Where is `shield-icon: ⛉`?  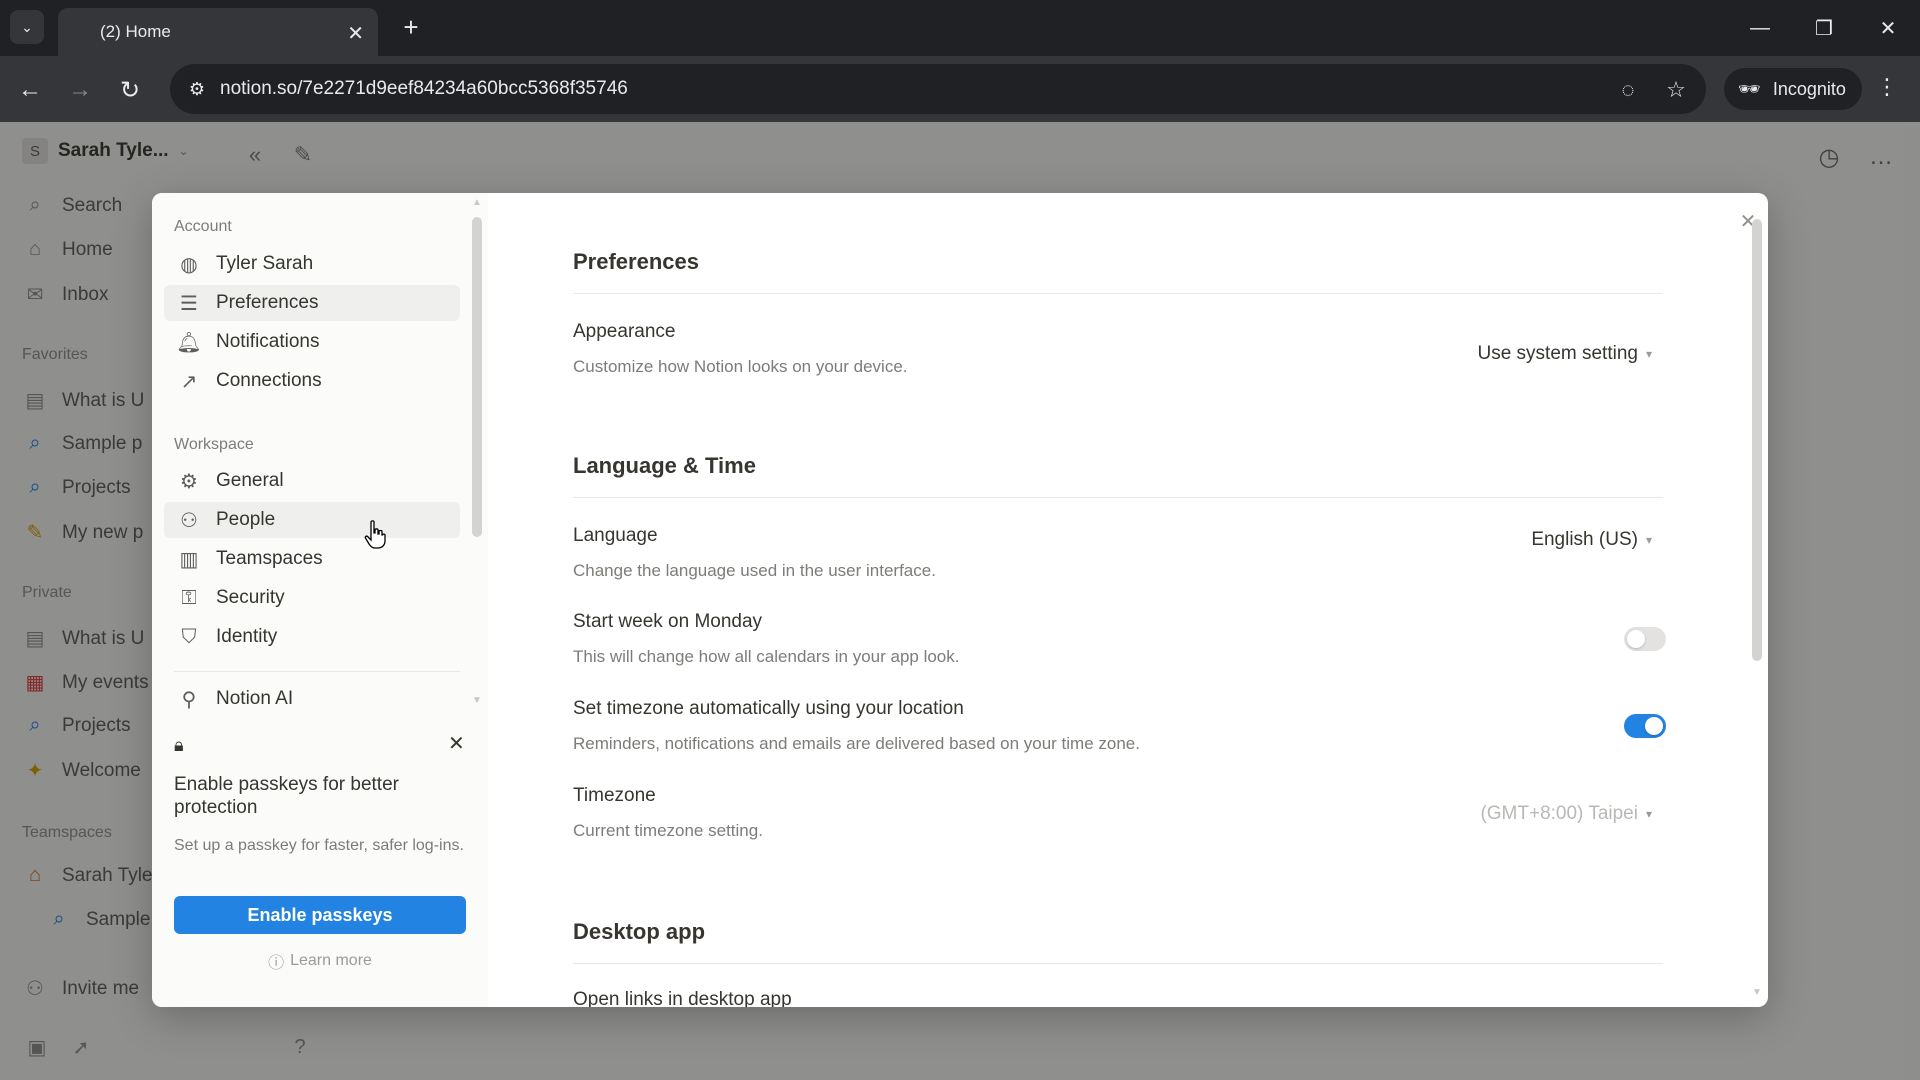
shield-icon: ⛉ is located at coordinates (189, 636).